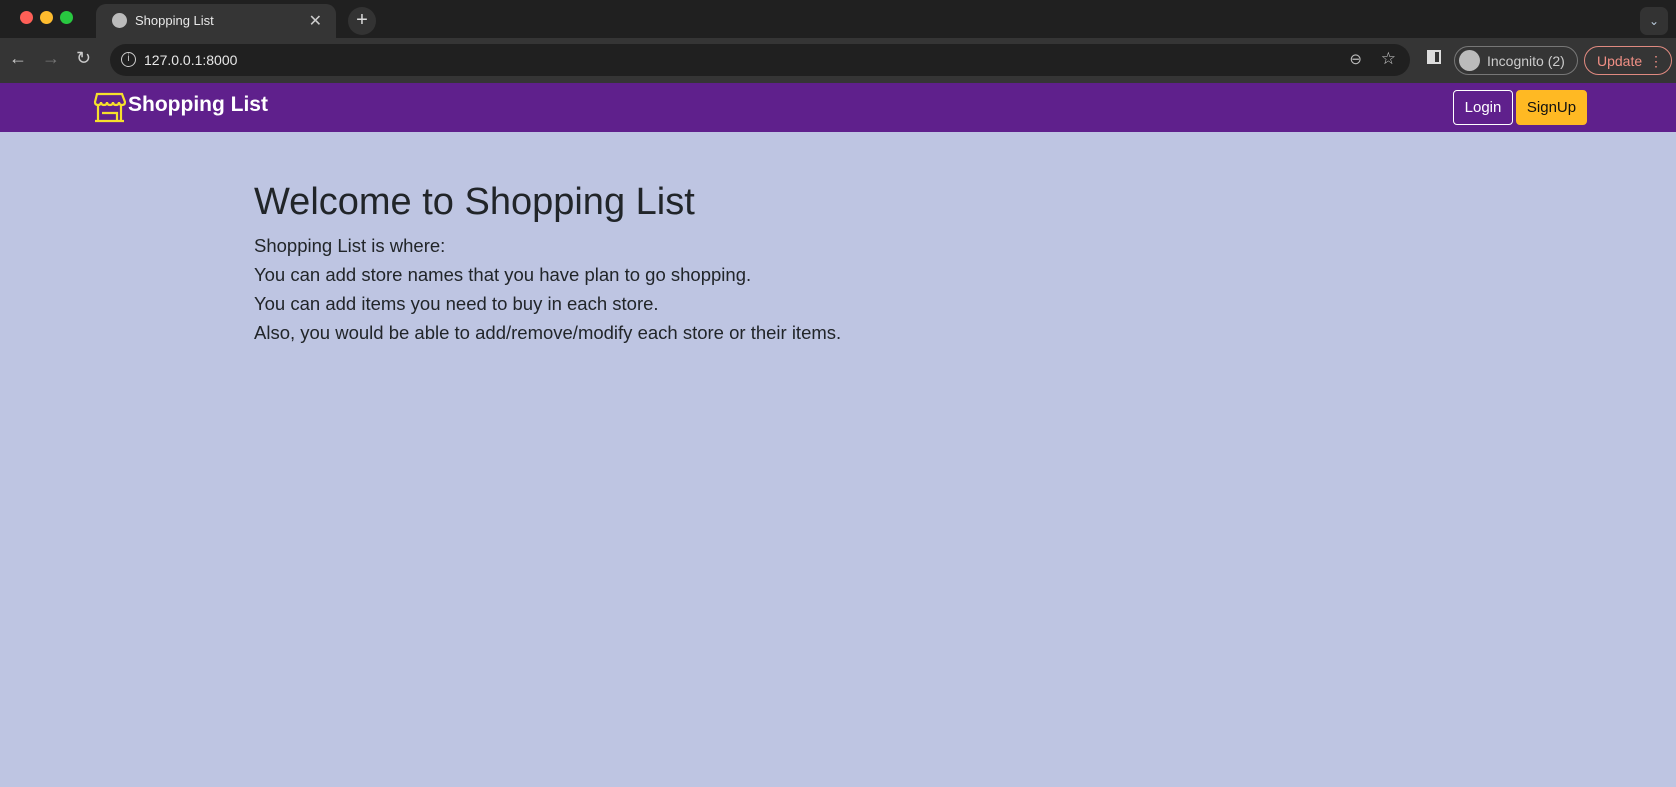 The width and height of the screenshot is (1676, 787). What do you see at coordinates (1388, 59) in the screenshot?
I see `bookmark-star-icon: ☆` at bounding box center [1388, 59].